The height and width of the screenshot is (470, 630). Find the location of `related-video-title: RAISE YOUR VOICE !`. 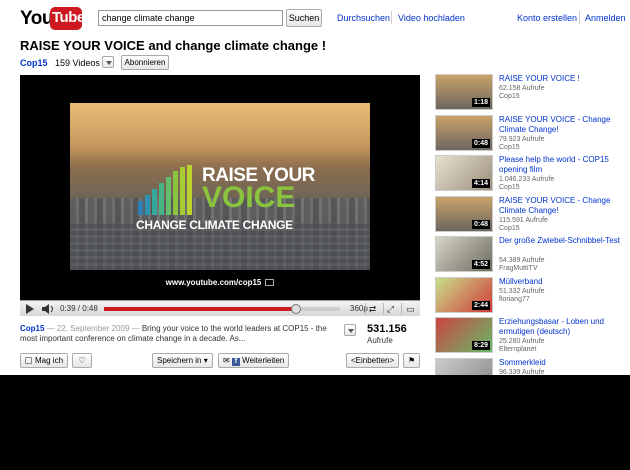

related-video-title: RAISE YOUR VOICE ! is located at coordinates (562, 79).